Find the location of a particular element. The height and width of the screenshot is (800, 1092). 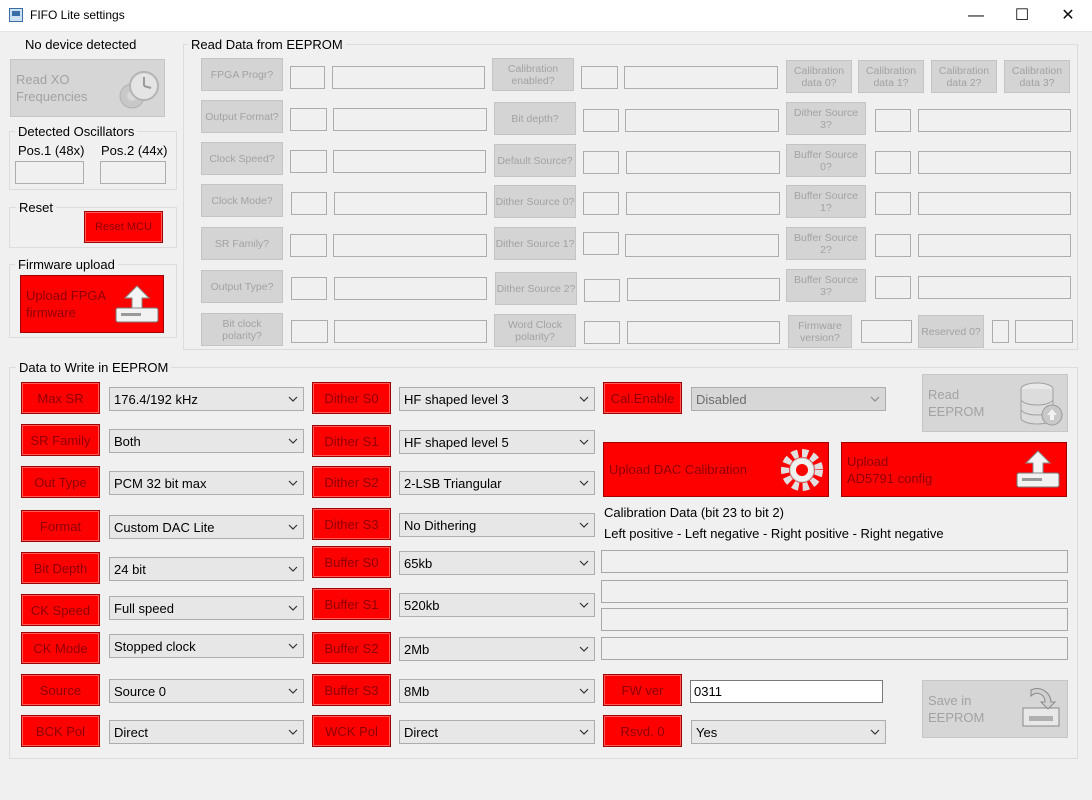

word-clock-polarity-button: Word Clock polarity? is located at coordinates (535, 330).